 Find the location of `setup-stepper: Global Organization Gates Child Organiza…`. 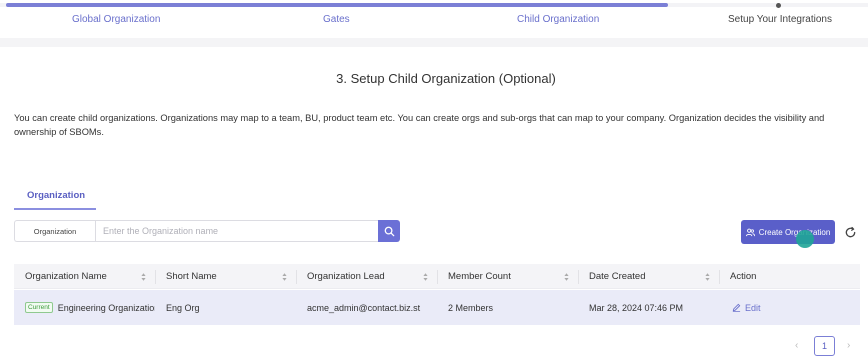

setup-stepper: Global Organization Gates Child Organiza… is located at coordinates (434, 19).